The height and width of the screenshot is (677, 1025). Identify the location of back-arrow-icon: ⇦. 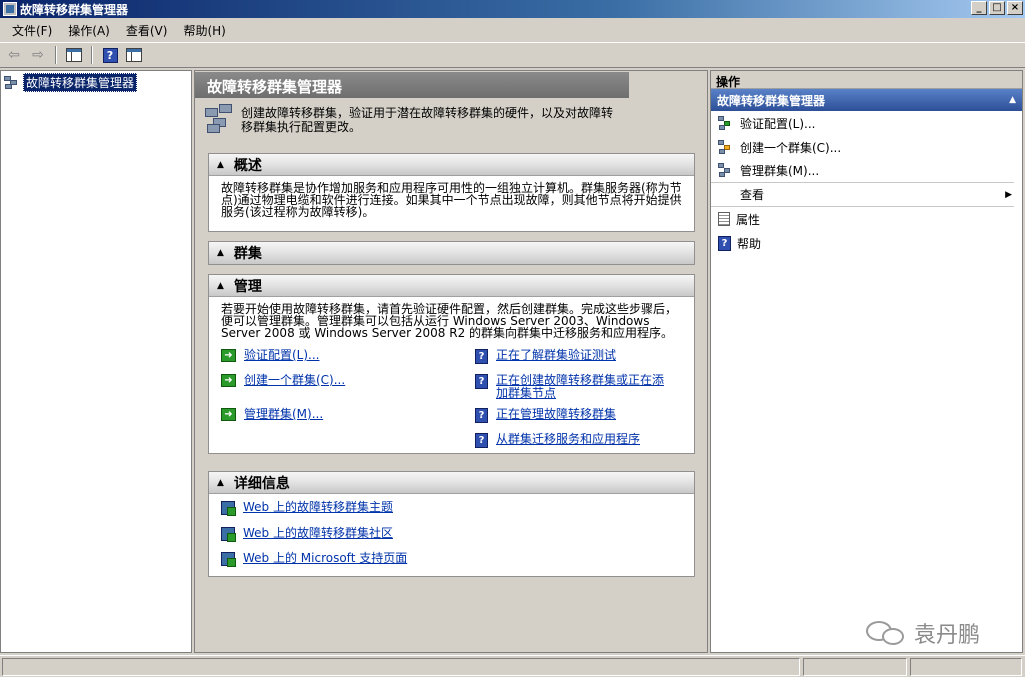
(14, 55).